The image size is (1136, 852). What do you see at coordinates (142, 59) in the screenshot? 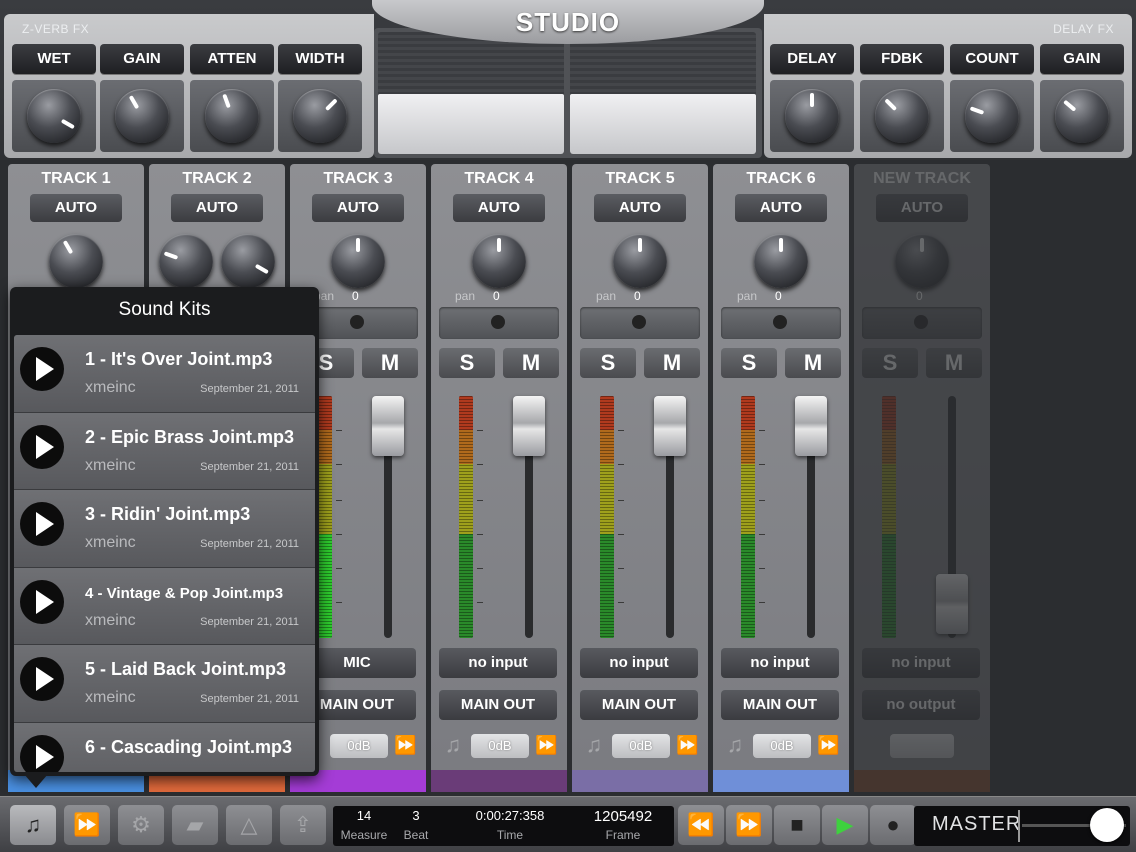
I see `reverb-gain-button: GAIN` at bounding box center [142, 59].